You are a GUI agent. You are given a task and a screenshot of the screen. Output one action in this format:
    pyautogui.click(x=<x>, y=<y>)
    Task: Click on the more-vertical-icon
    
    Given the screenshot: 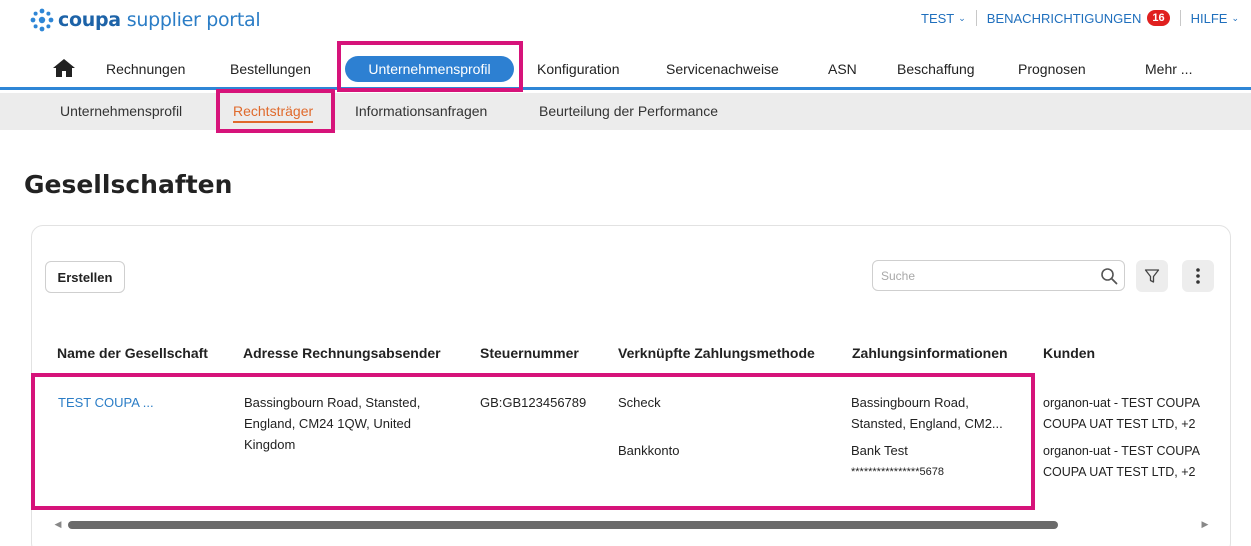 What is the action you would take?
    pyautogui.click(x=1198, y=276)
    